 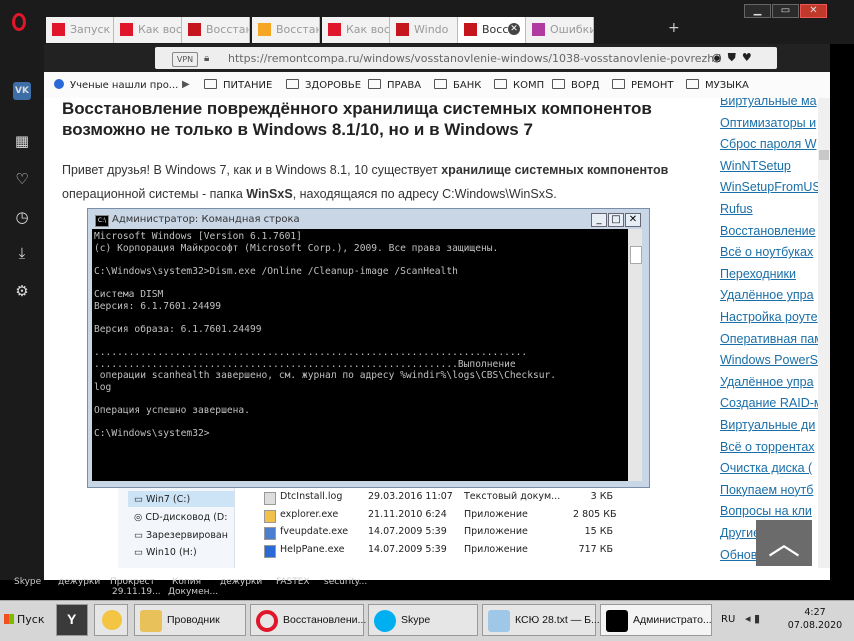 What do you see at coordinates (293, 582) in the screenshot?
I see `desktop-label: FASTEX` at bounding box center [293, 582].